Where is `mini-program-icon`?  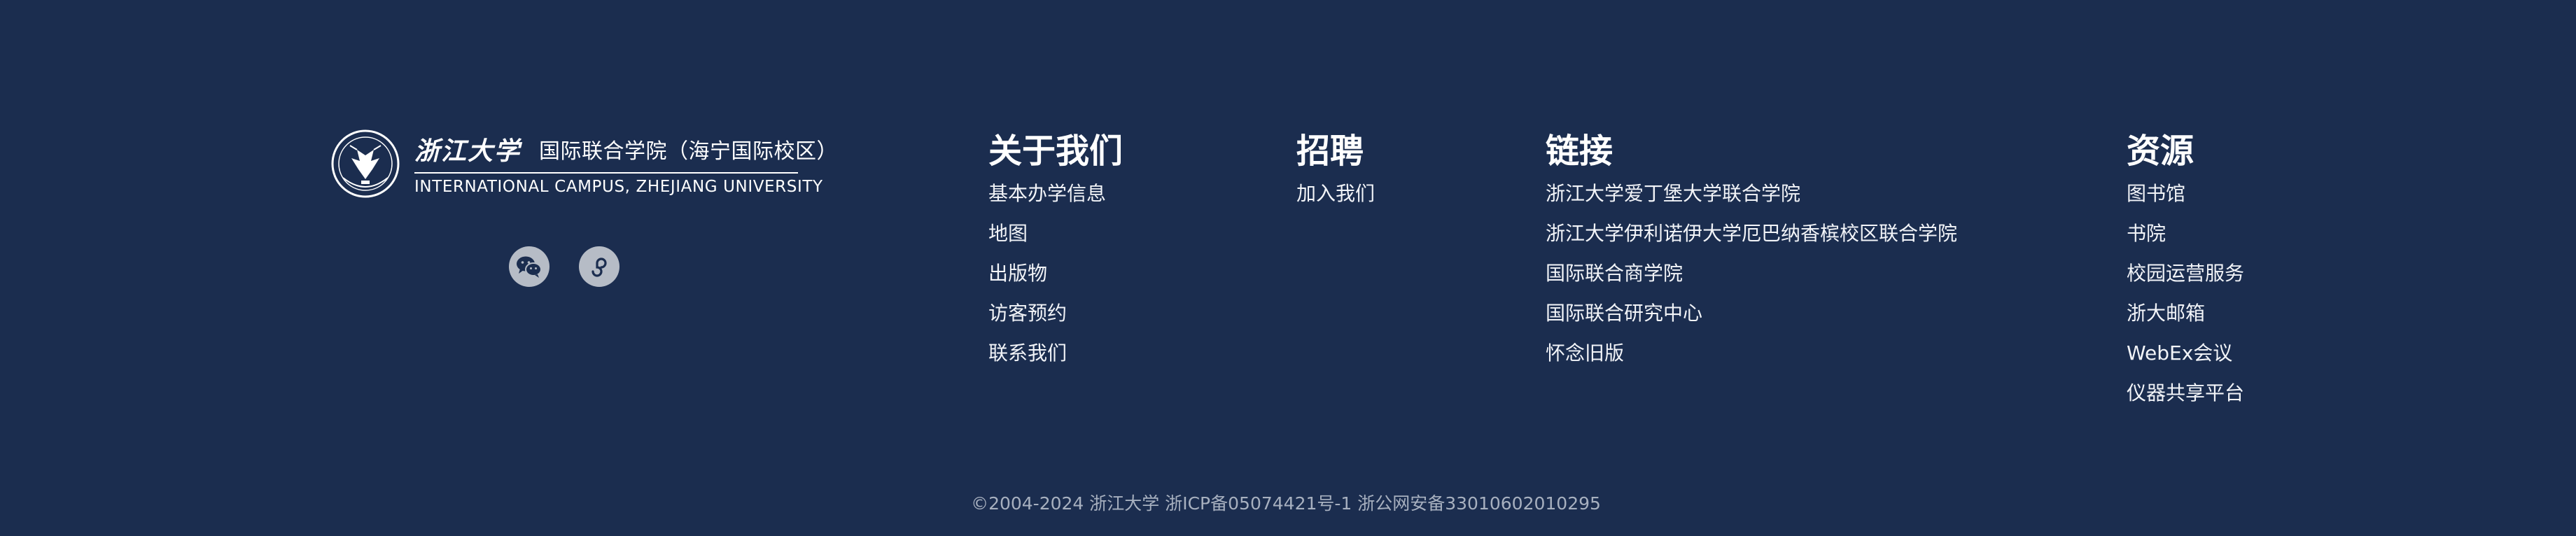 mini-program-icon is located at coordinates (599, 268).